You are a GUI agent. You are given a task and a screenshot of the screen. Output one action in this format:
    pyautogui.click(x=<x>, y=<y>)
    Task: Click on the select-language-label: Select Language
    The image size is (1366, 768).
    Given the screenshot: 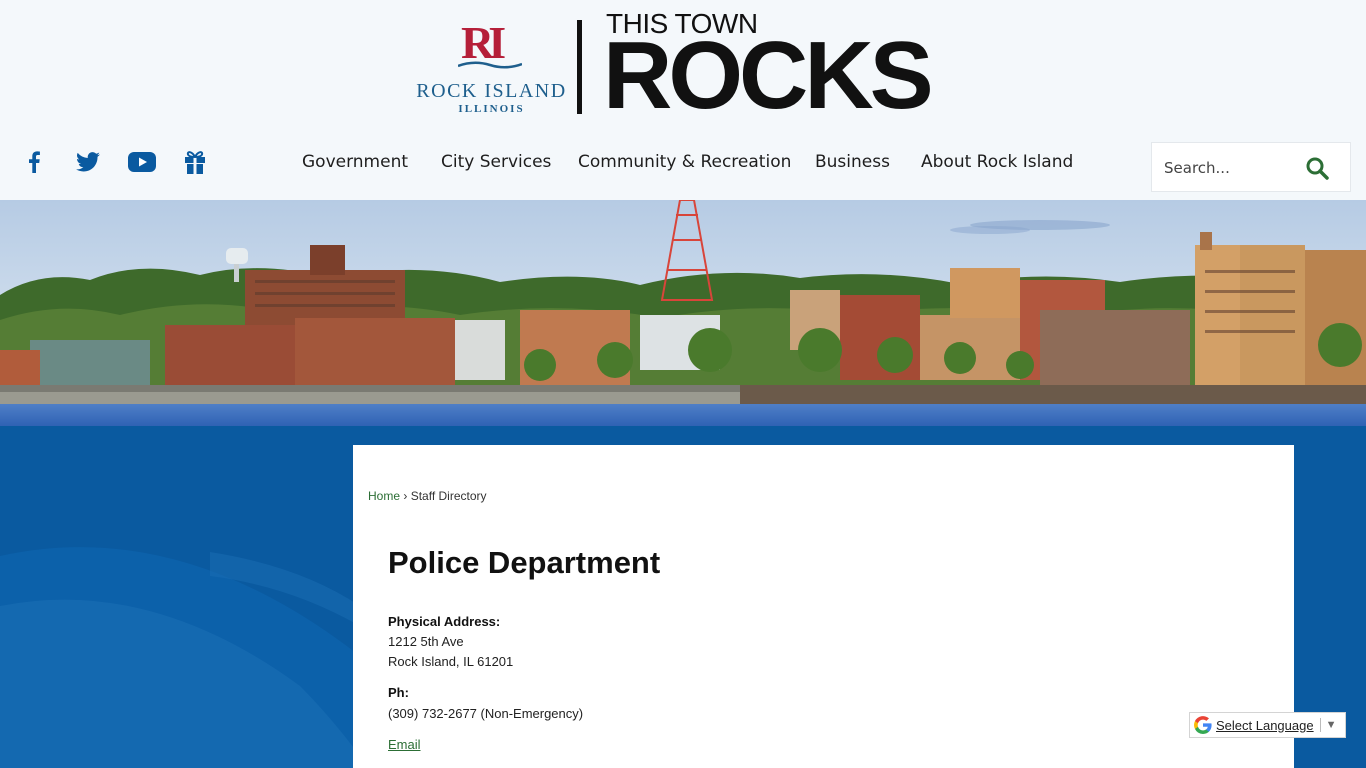 What is the action you would take?
    pyautogui.click(x=1265, y=725)
    